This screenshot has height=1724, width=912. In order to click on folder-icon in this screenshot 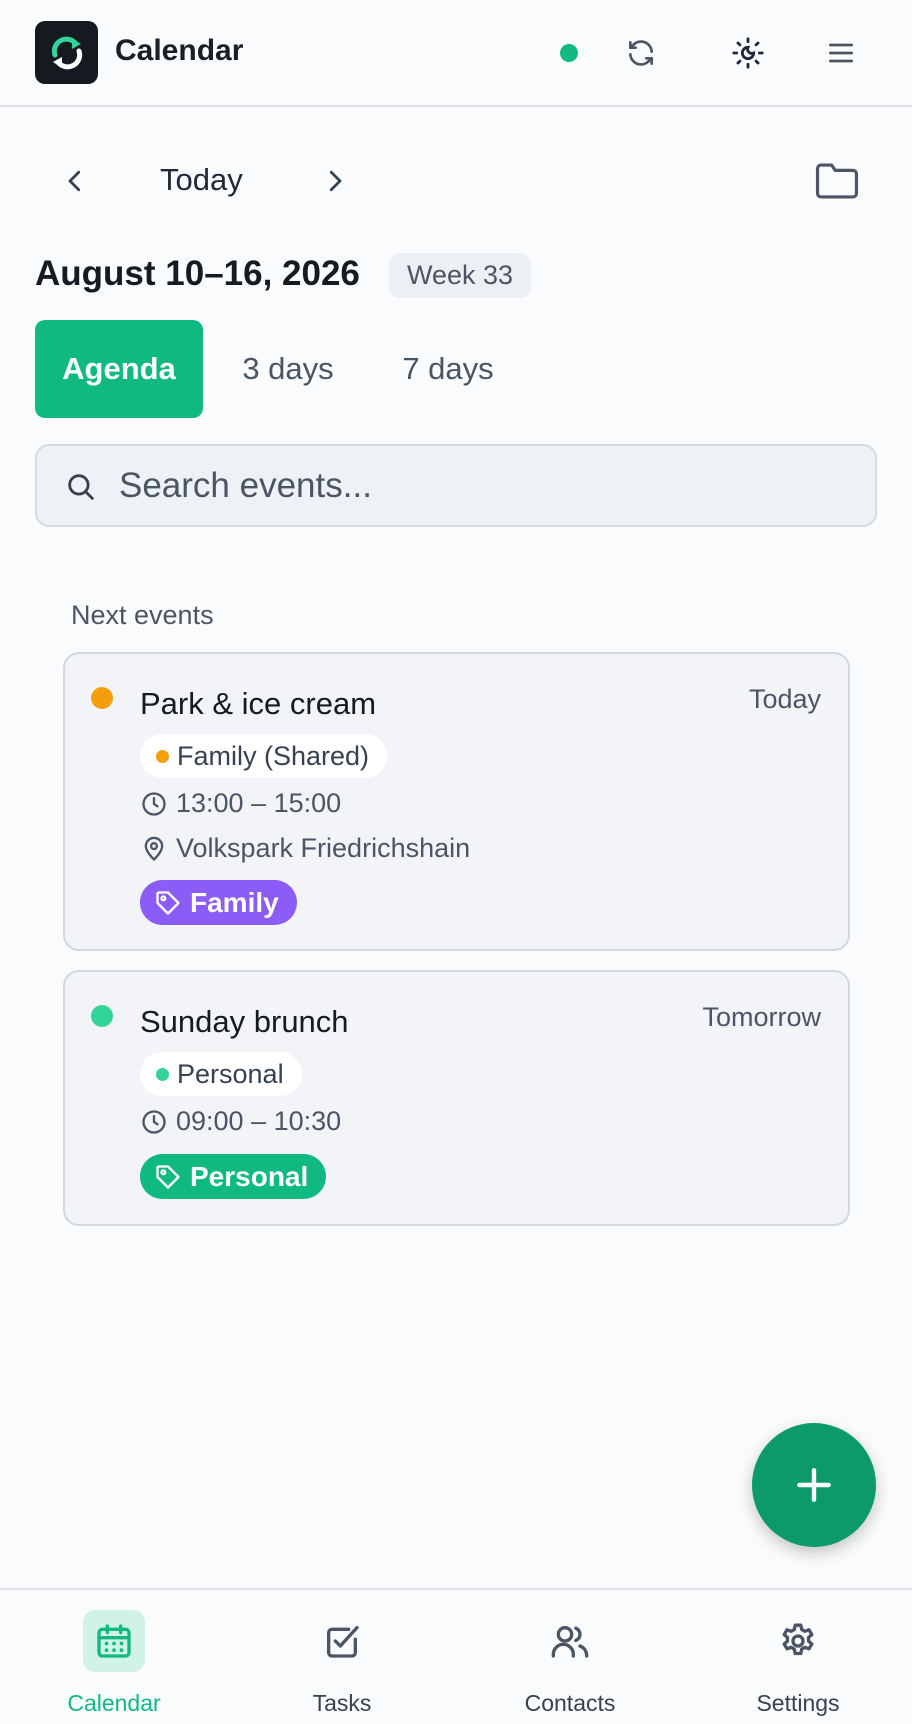, I will do `click(837, 181)`.